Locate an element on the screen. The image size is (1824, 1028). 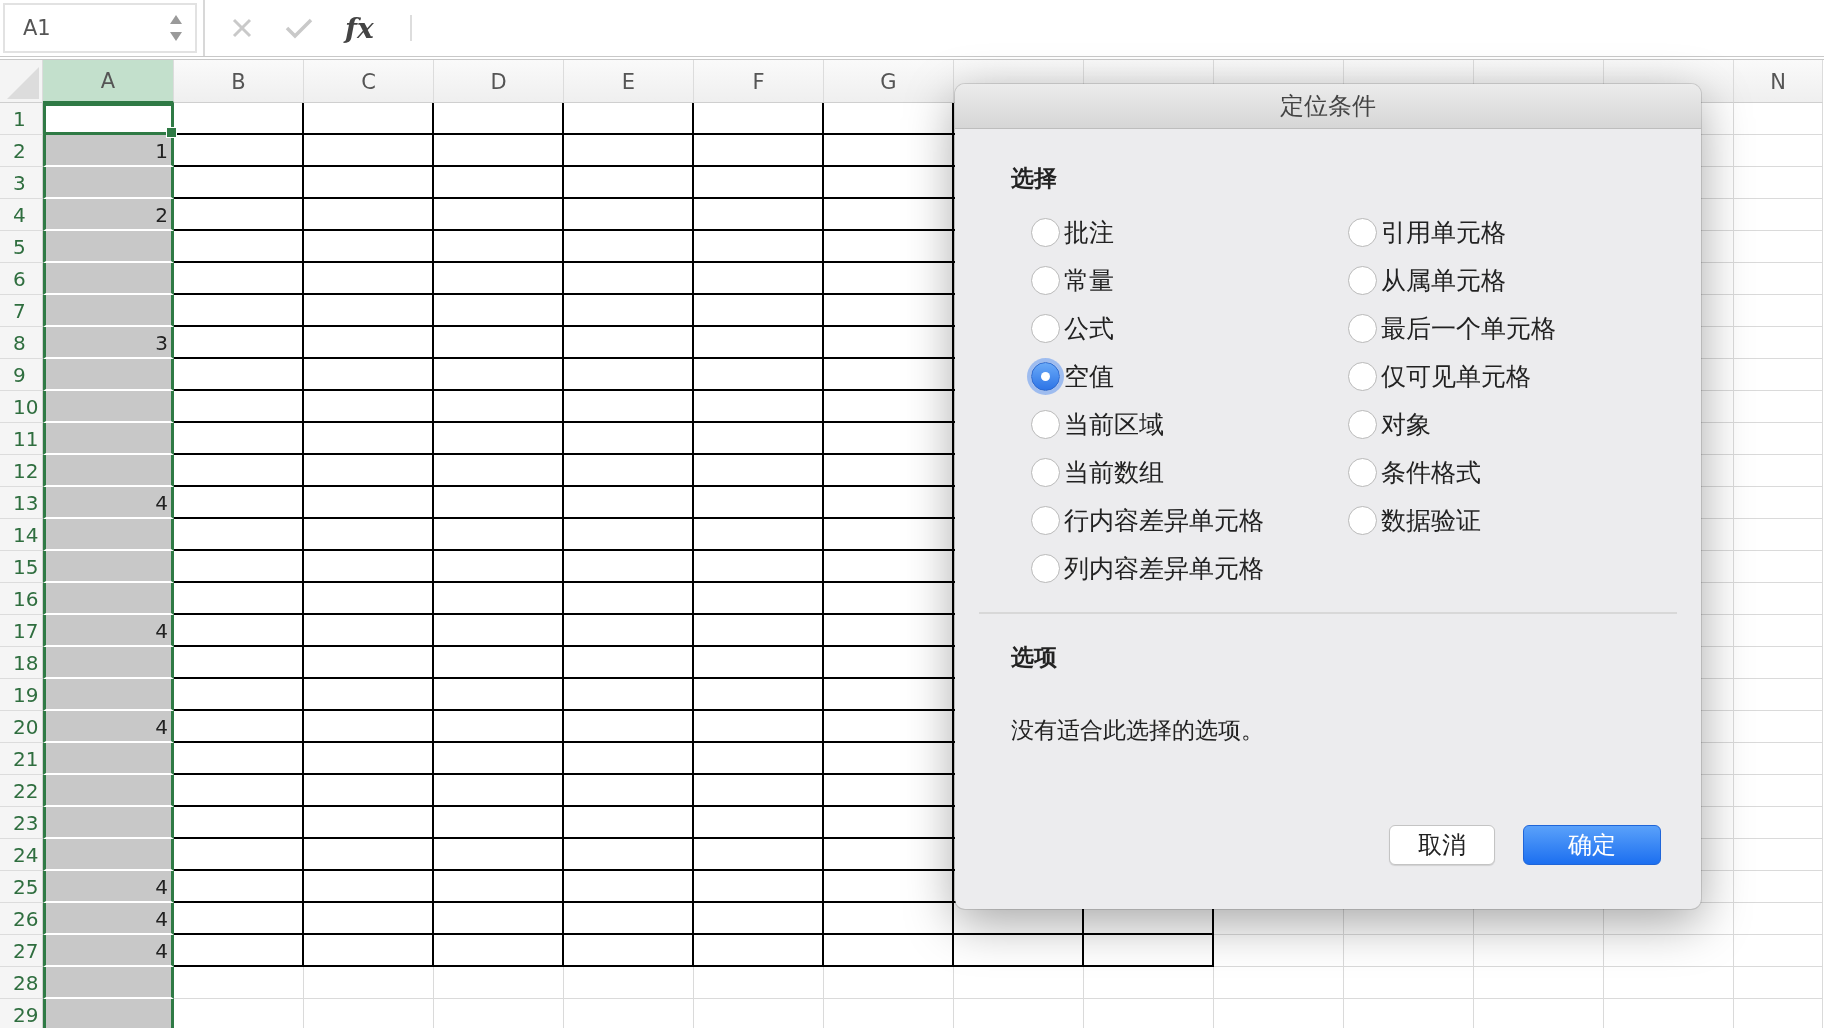
row-header: 15 is located at coordinates (21, 567).